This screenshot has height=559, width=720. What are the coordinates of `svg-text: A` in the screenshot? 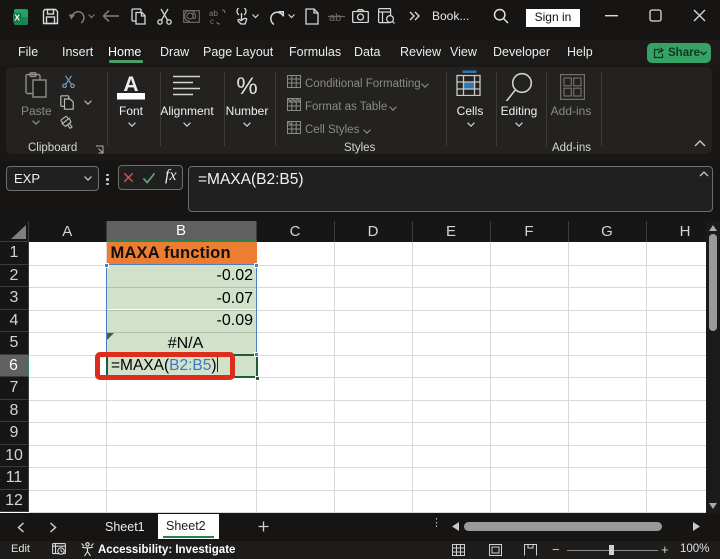 It's located at (130, 84).